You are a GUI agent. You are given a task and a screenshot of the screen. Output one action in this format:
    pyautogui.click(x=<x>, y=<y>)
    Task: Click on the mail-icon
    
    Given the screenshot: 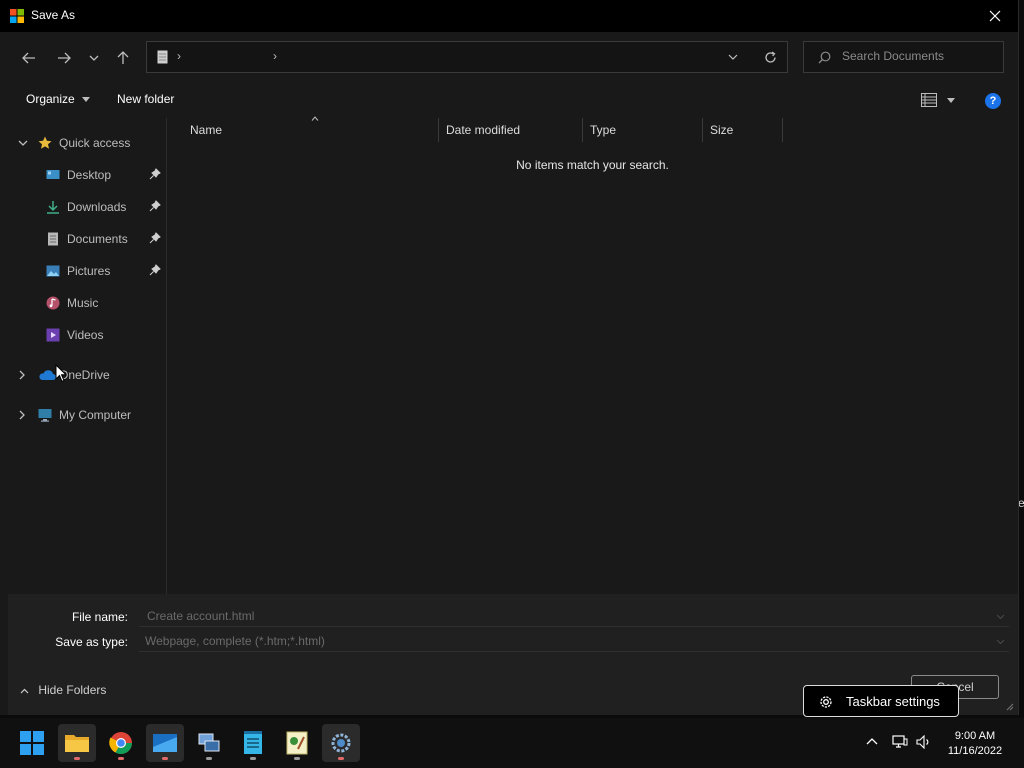 What is the action you would take?
    pyautogui.click(x=165, y=743)
    